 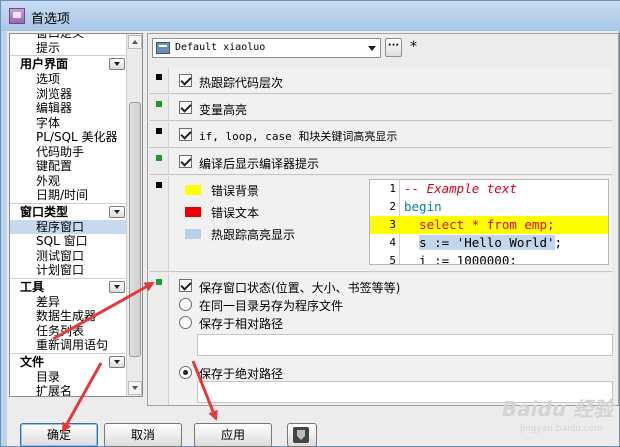 I want to click on scroll-up-arrow-icon, so click(x=135, y=42).